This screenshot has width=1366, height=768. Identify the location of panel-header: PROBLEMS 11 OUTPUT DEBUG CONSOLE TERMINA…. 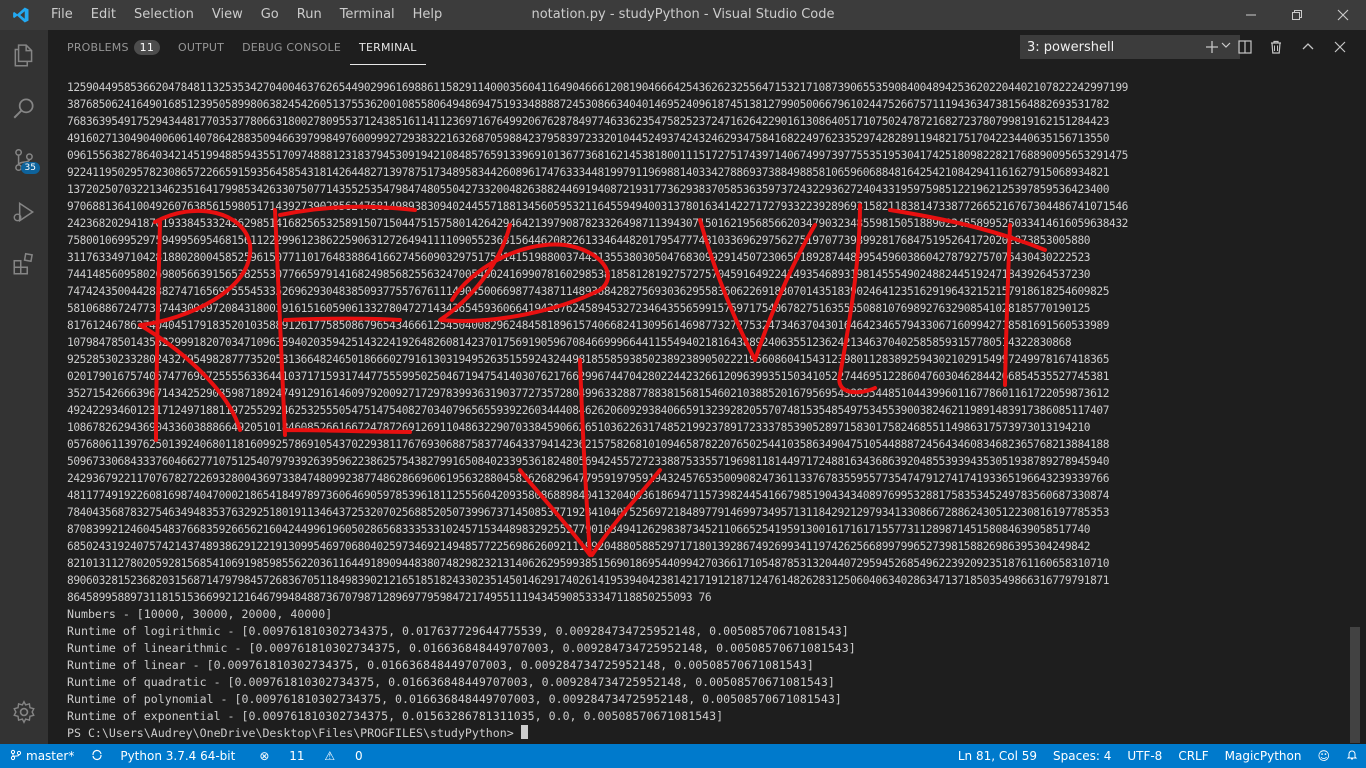
(707, 47).